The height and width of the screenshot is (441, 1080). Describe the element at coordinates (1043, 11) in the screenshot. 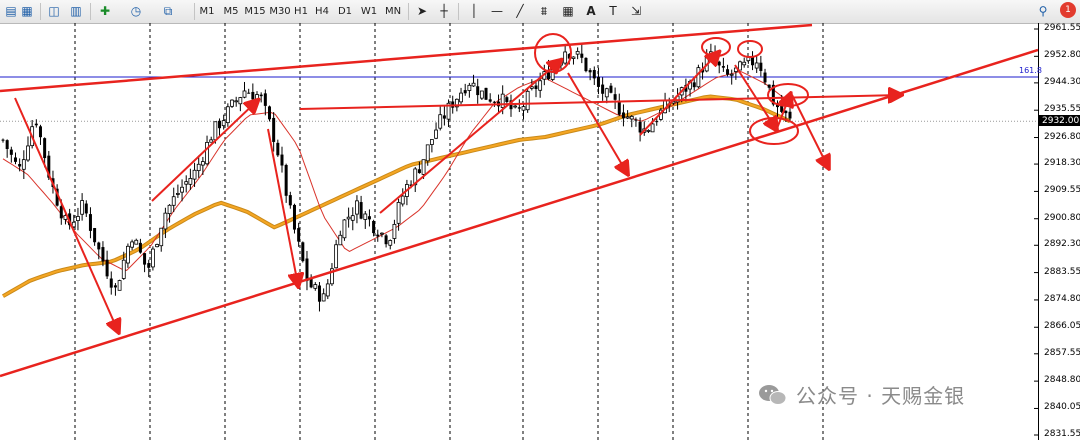

I see `search-icon: ⚲` at that location.